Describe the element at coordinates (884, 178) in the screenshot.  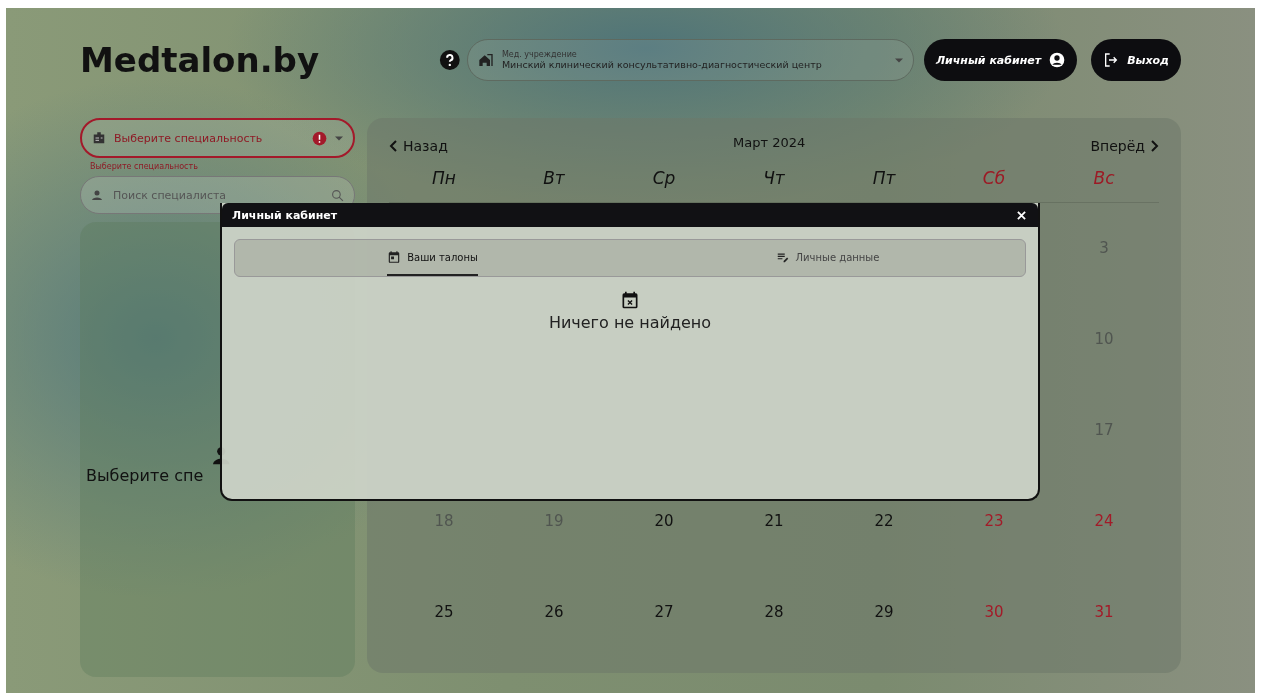
I see `weekday-label: Пт` at that location.